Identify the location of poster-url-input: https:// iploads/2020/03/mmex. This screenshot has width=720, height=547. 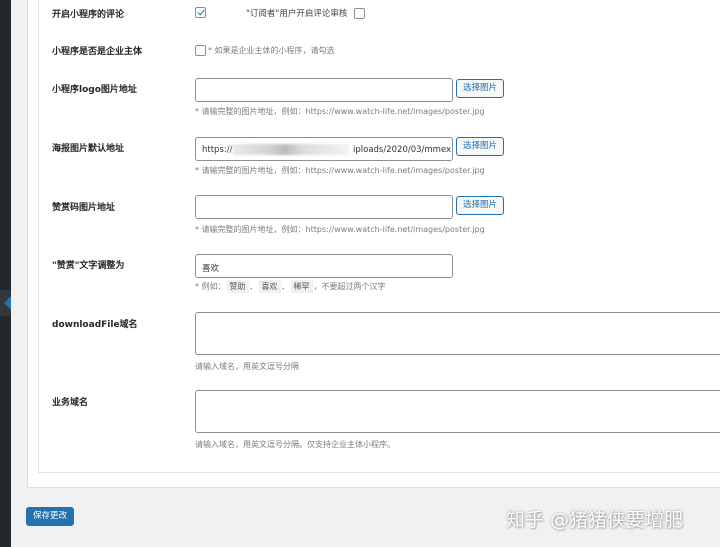
(324, 149).